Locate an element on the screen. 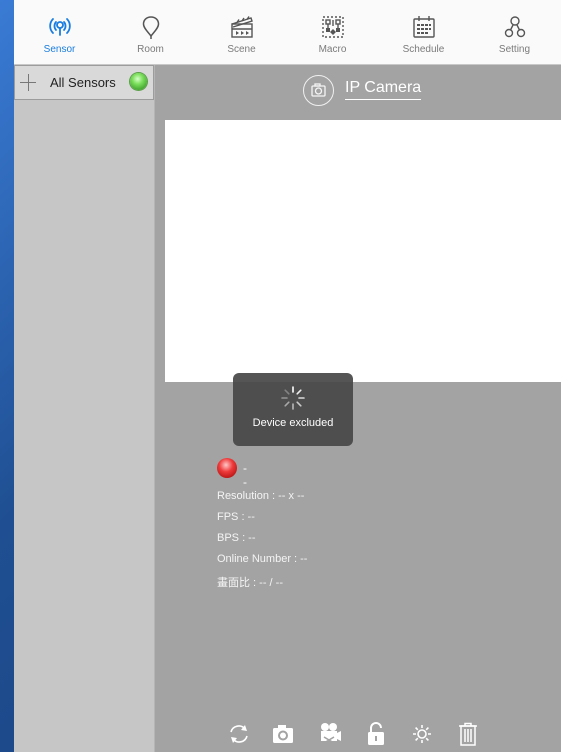 Image resolution: width=561 pixels, height=752 pixels. calendar-icon is located at coordinates (423, 27).